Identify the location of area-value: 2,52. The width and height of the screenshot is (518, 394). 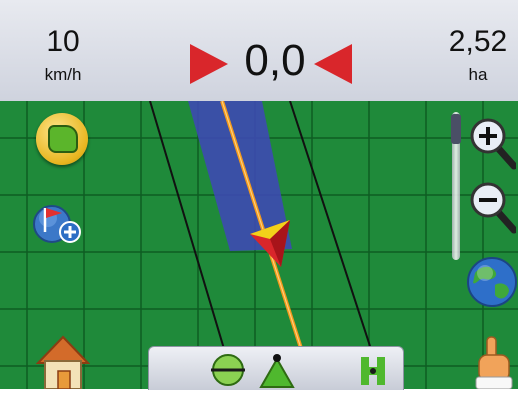
(478, 41).